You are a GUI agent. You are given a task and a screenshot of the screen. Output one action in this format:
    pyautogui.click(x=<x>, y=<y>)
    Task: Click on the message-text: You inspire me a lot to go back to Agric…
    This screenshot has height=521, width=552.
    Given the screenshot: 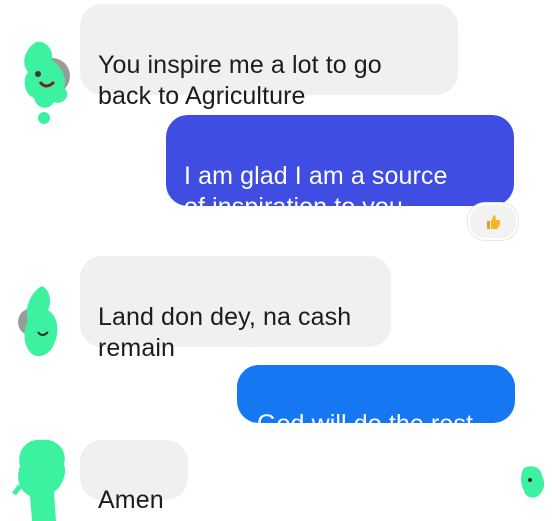 What is the action you would take?
    pyautogui.click(x=240, y=80)
    